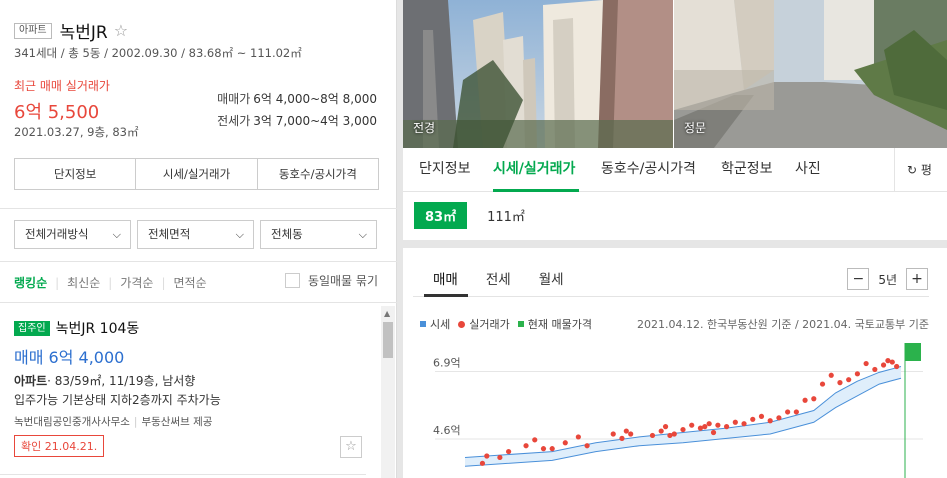 This screenshot has width=947, height=478. Describe the element at coordinates (506, 215) in the screenshot. I see `area-111-button: 111㎡` at that location.